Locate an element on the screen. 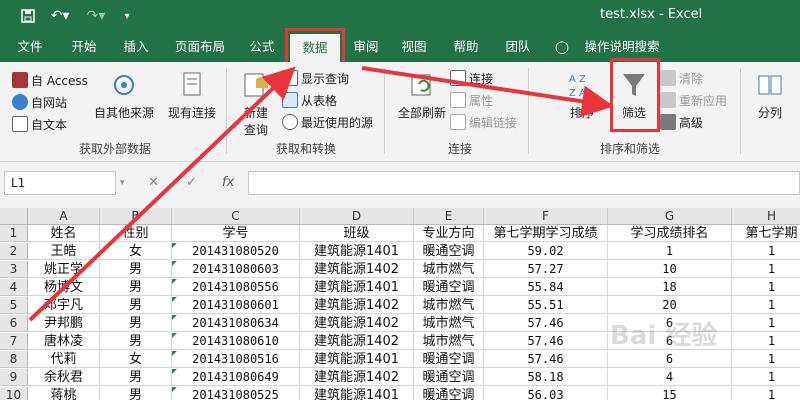 The height and width of the screenshot is (400, 800). header-cell: 学号 is located at coordinates (236, 233).